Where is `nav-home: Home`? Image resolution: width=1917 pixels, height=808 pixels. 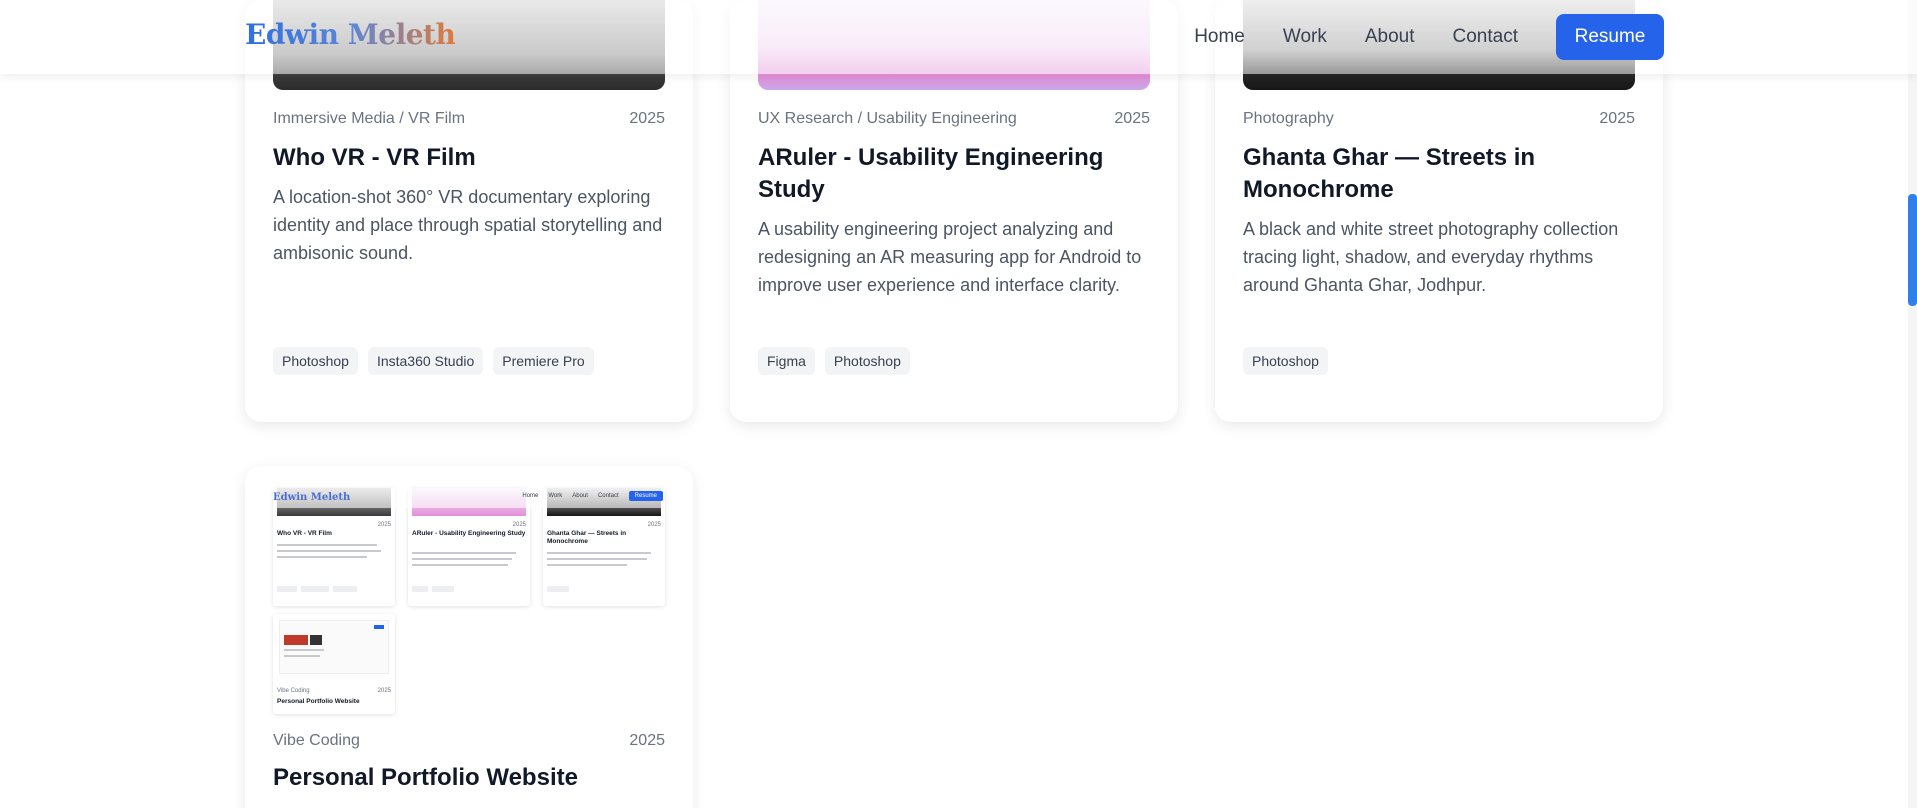
nav-home: Home is located at coordinates (1219, 37).